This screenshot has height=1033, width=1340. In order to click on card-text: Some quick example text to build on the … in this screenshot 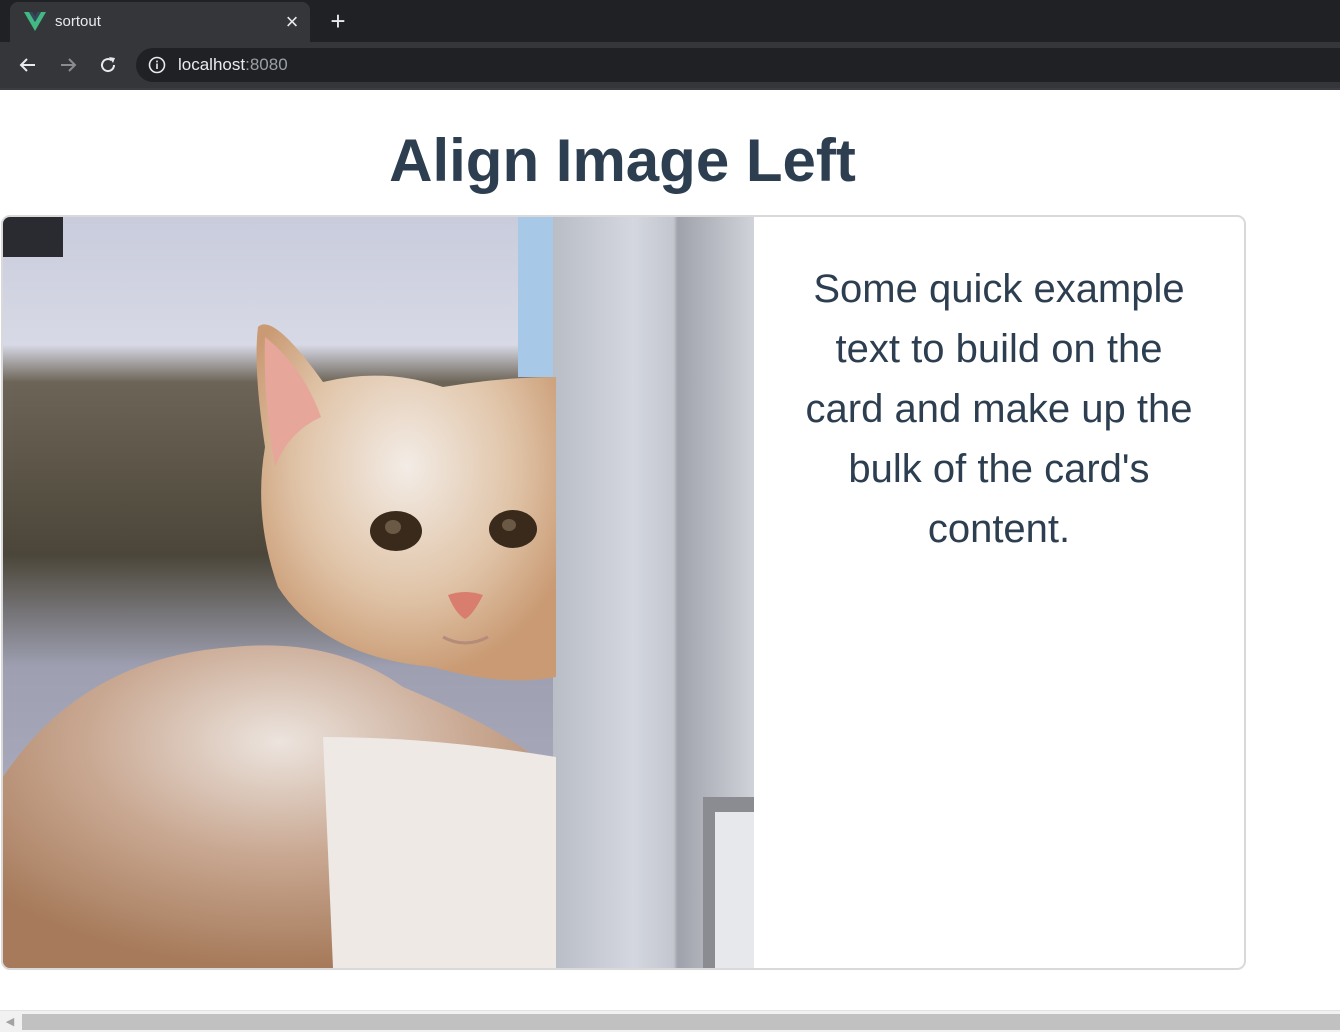, I will do `click(999, 409)`.